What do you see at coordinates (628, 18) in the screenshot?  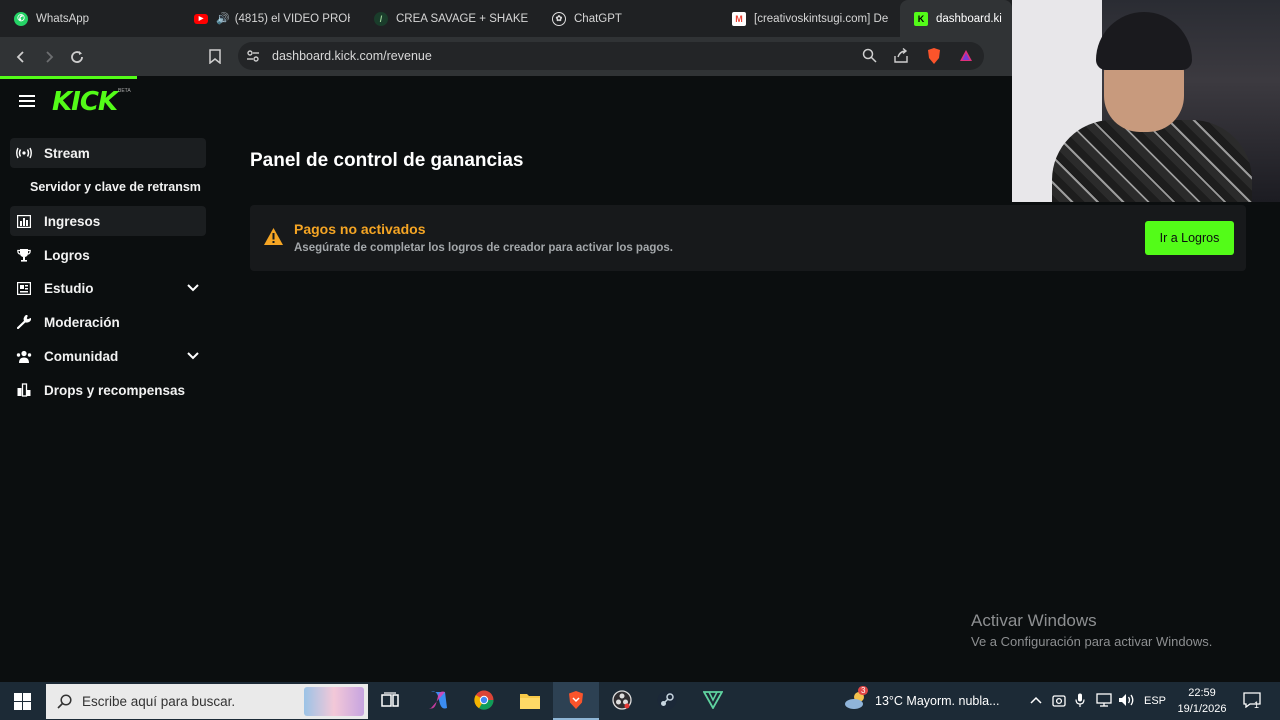 I see `tab-chatgpt: ✿ ChatGPT` at bounding box center [628, 18].